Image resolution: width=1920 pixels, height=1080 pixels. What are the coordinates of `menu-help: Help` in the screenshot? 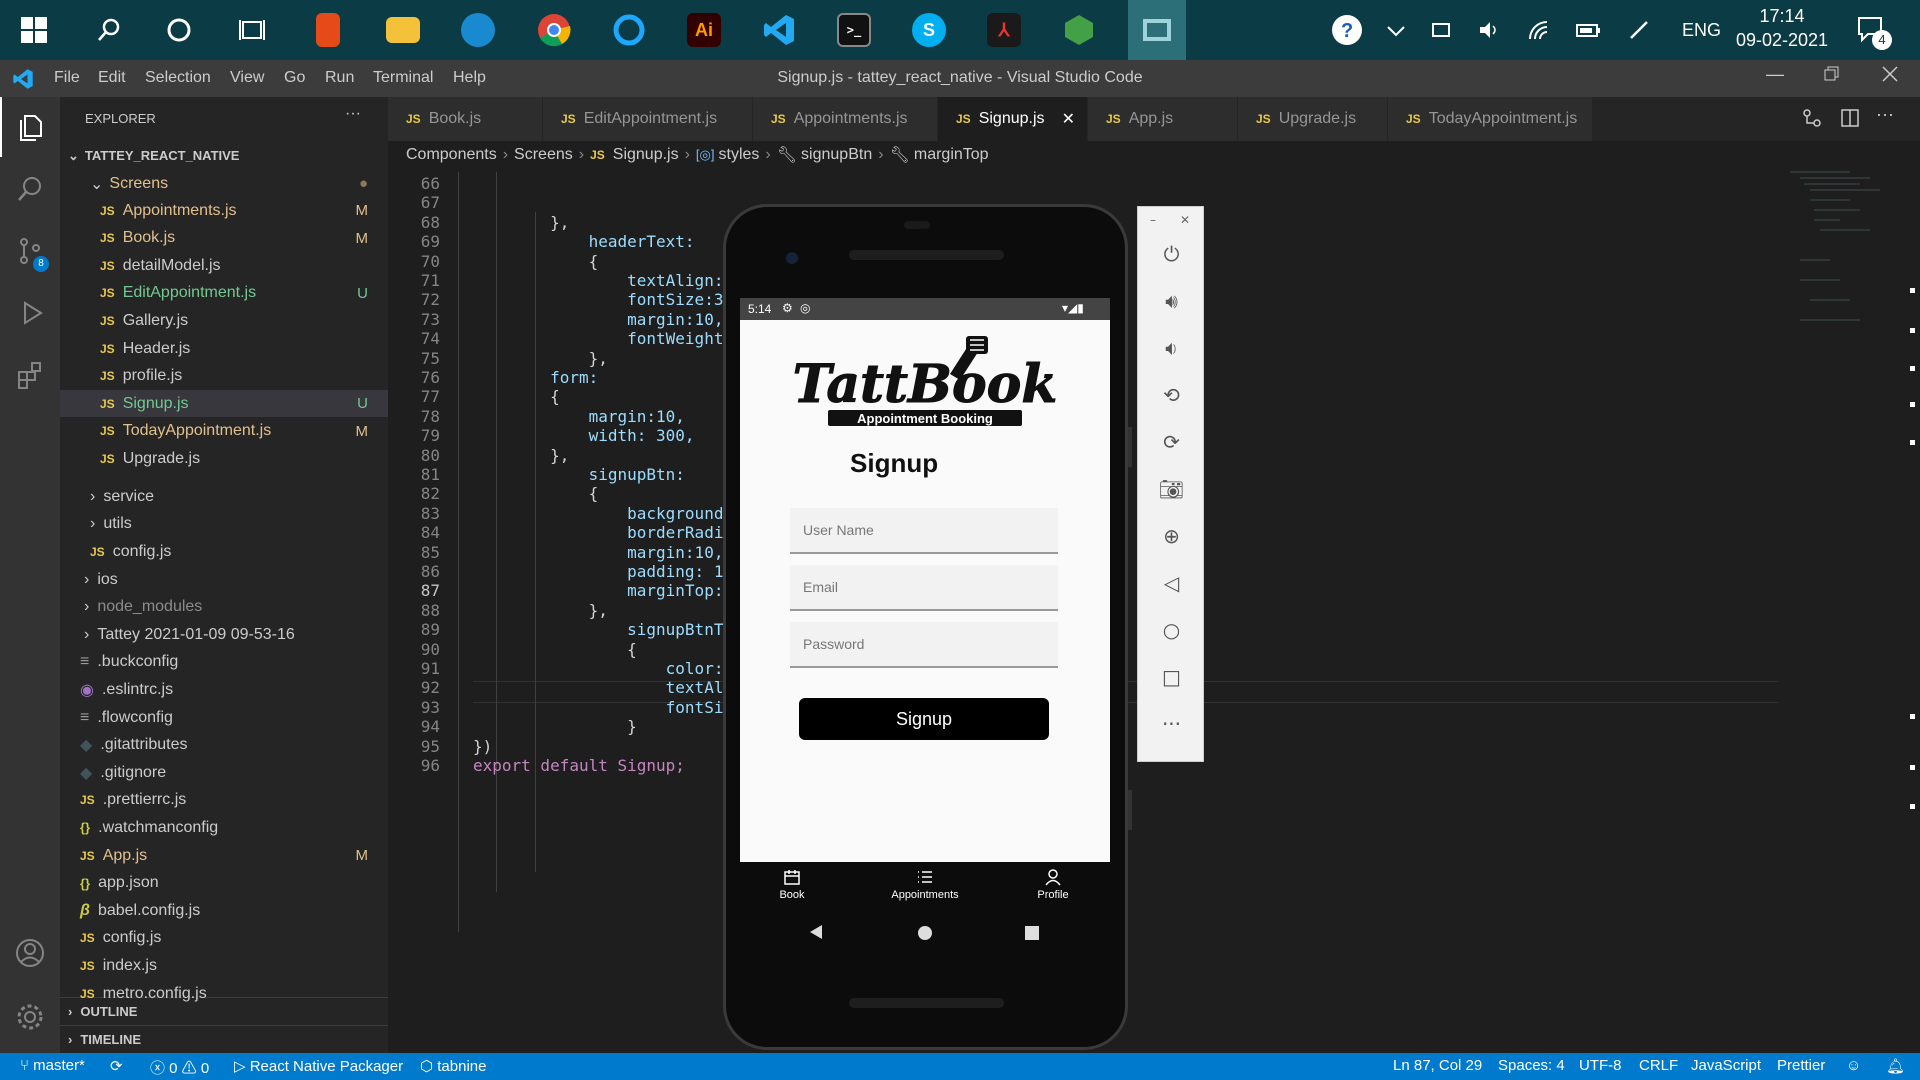 It's located at (469, 78).